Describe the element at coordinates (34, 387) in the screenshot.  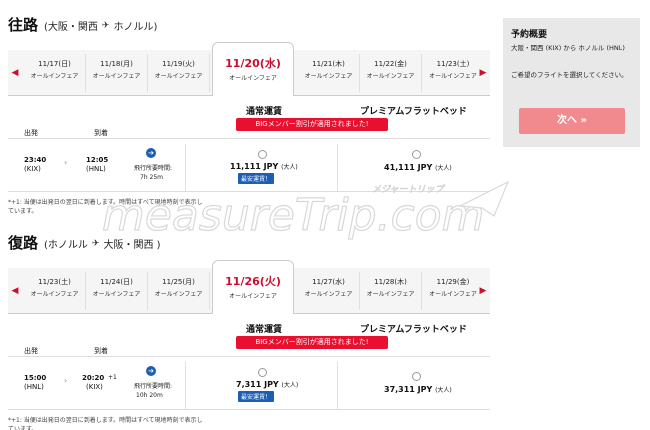
I see `departure-airport: (HNL)` at that location.